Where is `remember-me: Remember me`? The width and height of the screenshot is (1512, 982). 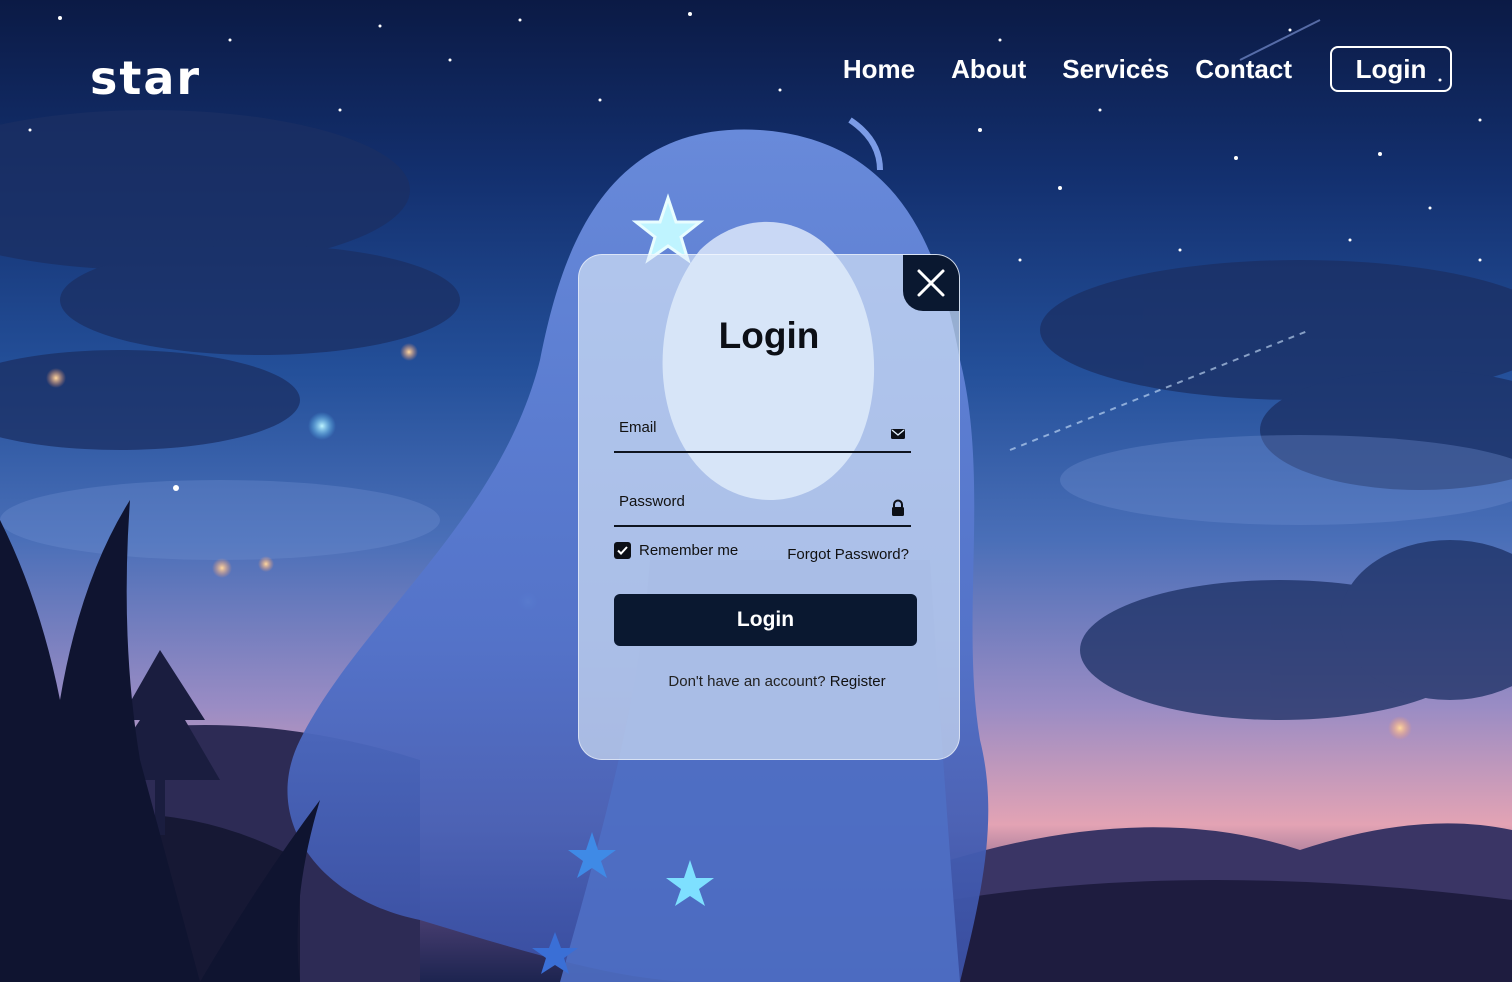
remember-me: Remember me is located at coordinates (676, 550).